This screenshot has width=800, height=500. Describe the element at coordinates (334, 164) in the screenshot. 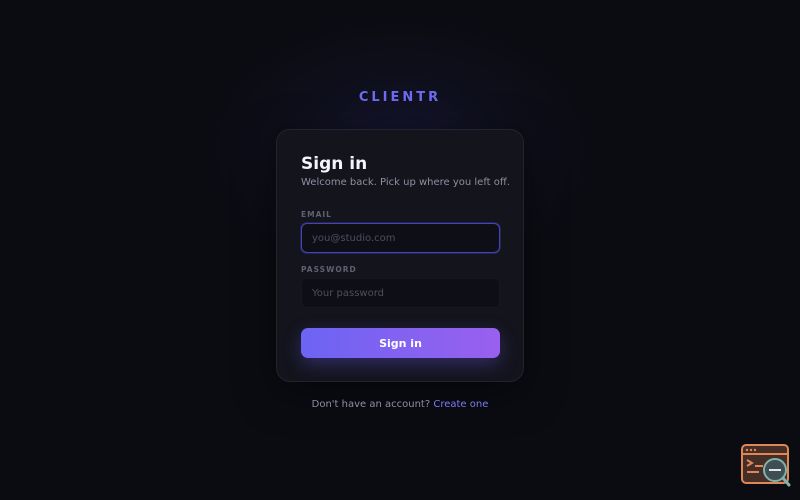

I see `card-title: Sign in` at that location.